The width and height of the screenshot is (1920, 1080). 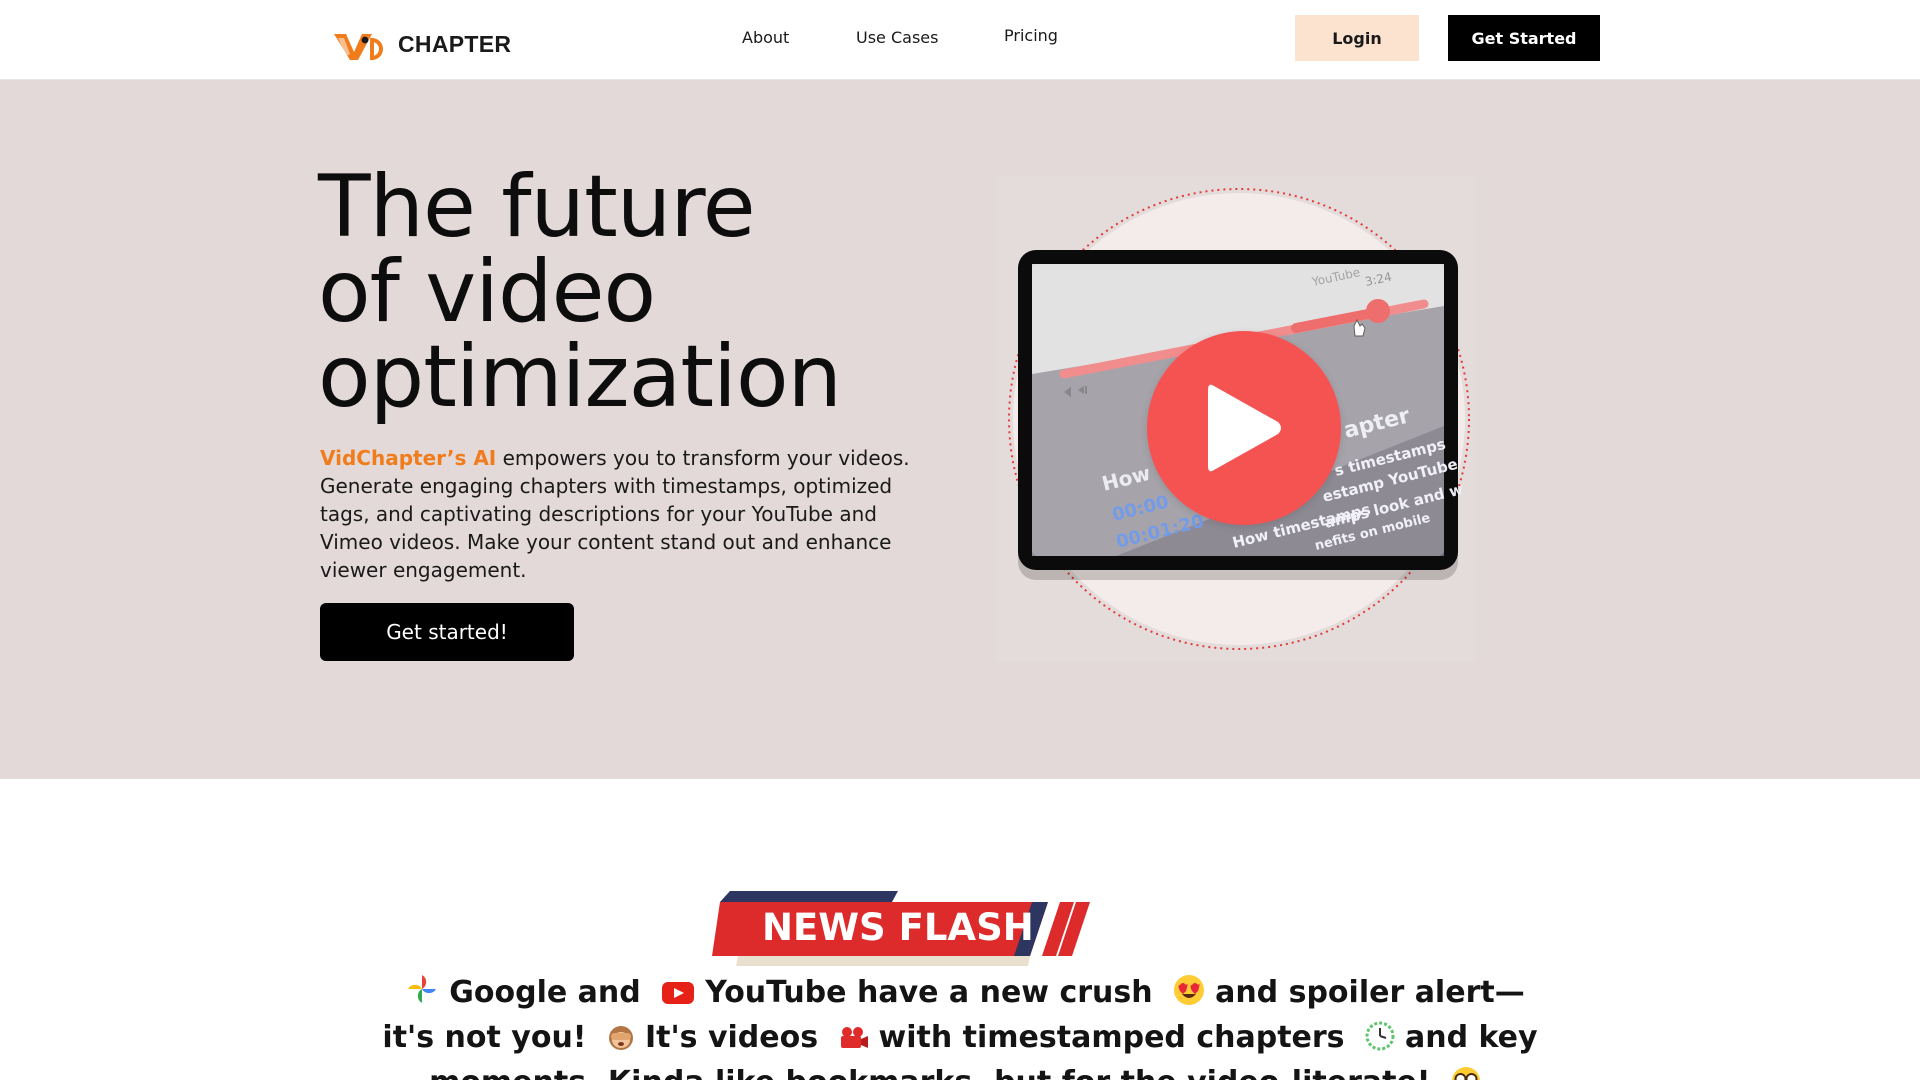 What do you see at coordinates (1357, 38) in the screenshot?
I see `login-button: Login` at bounding box center [1357, 38].